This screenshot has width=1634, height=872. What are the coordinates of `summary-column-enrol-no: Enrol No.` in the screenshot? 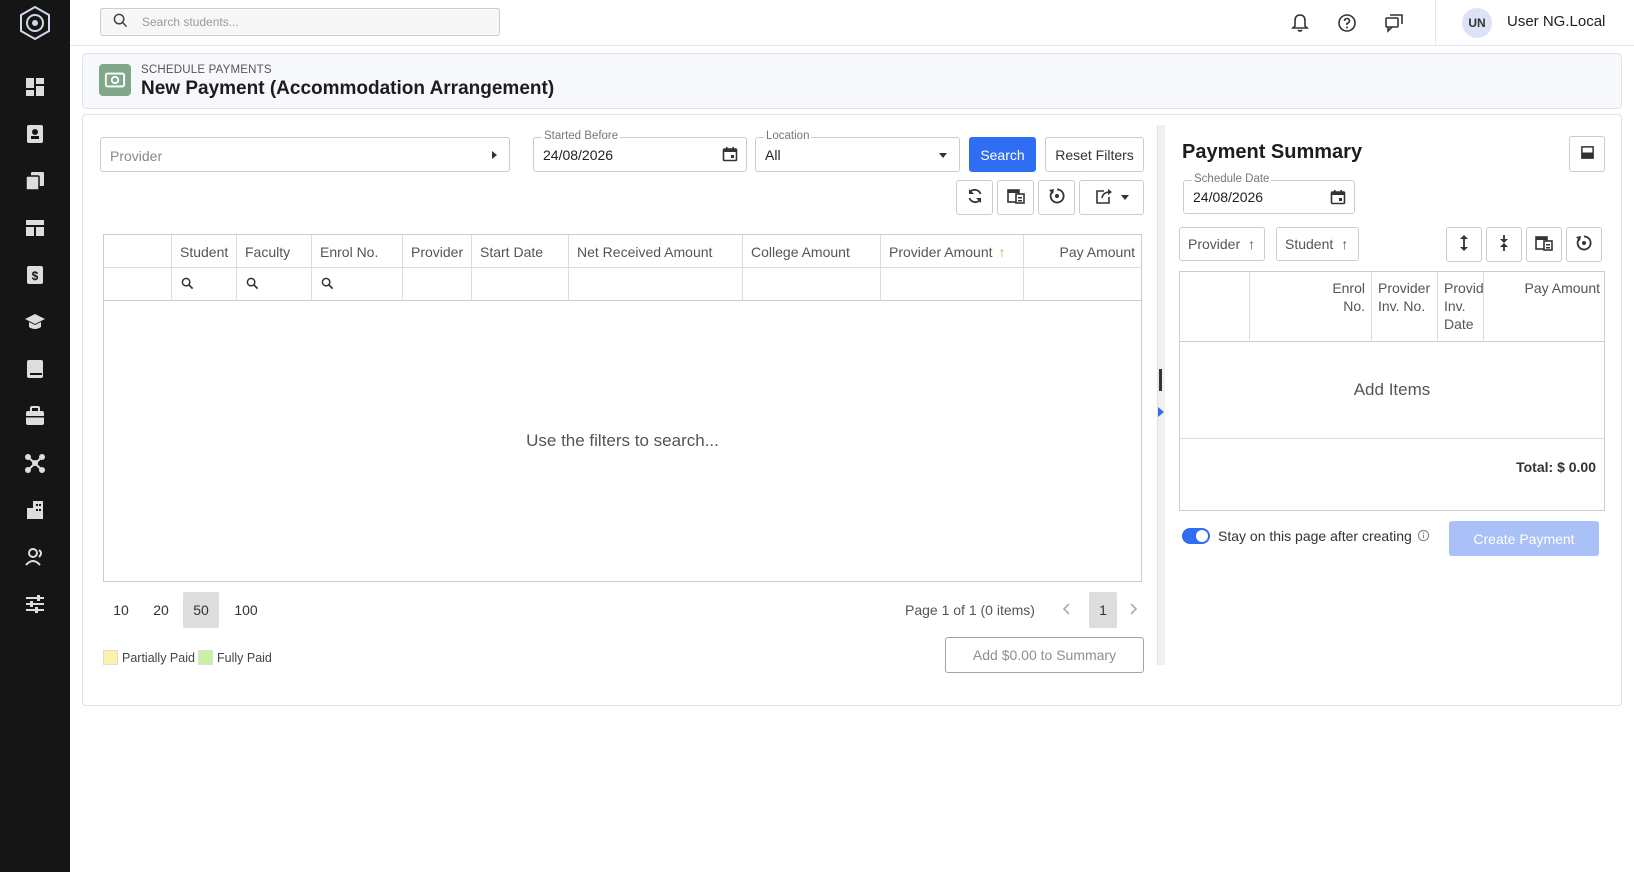 It's located at (1311, 307).